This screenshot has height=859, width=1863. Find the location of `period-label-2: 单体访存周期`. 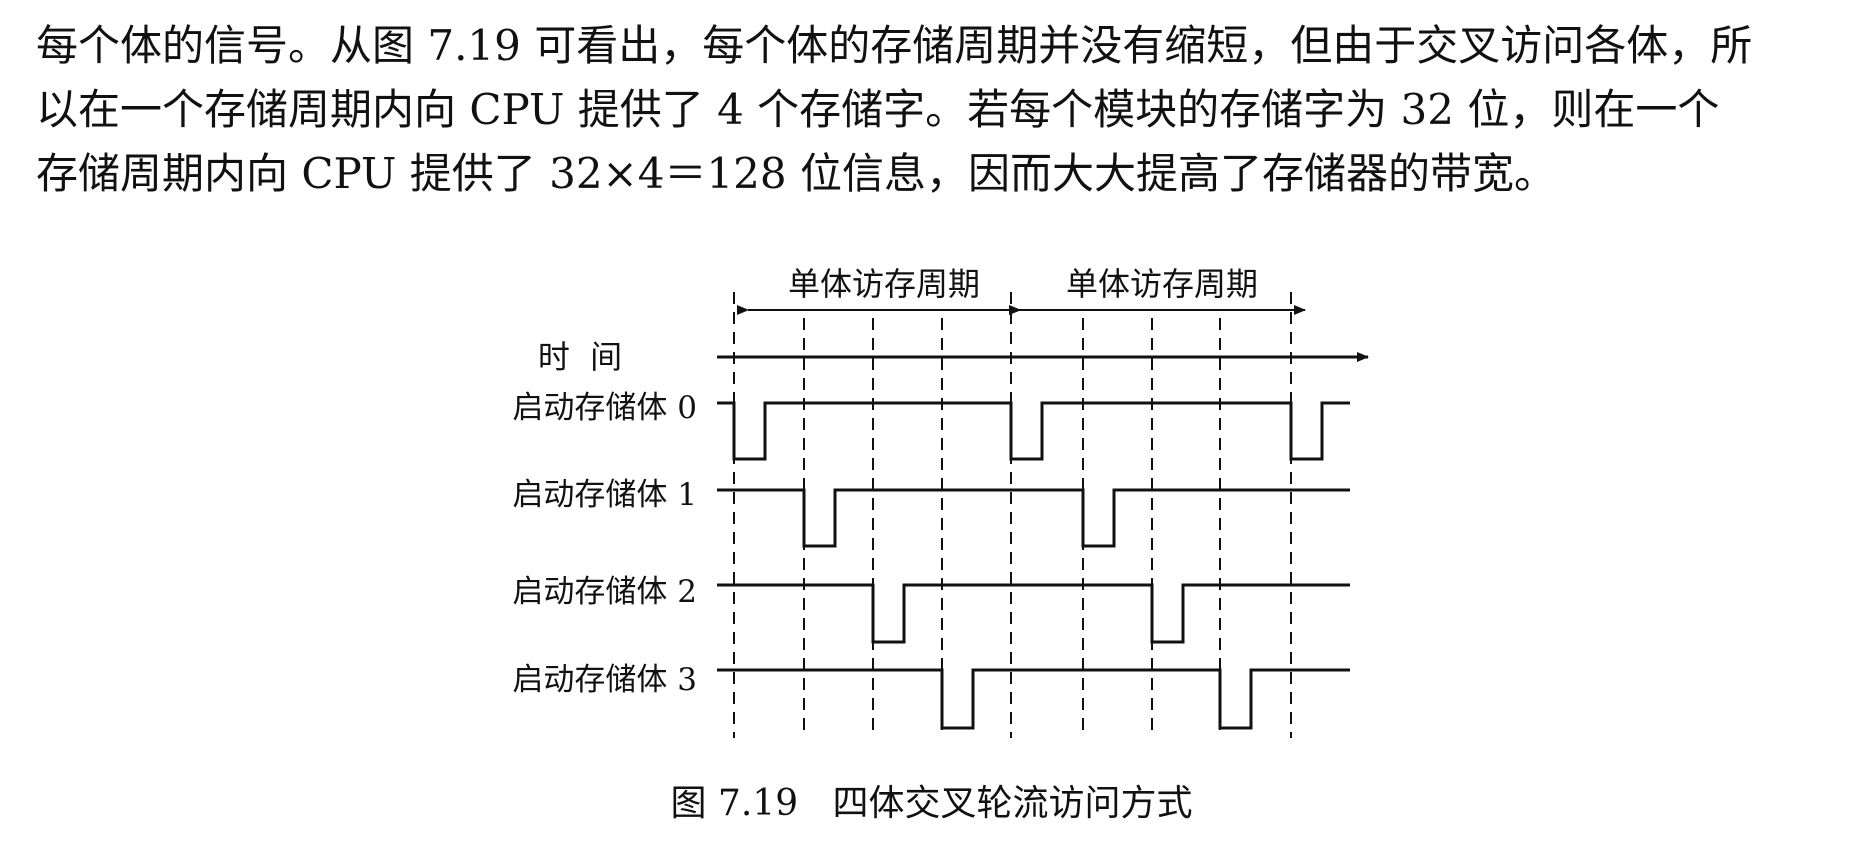

period-label-2: 单体访存周期 is located at coordinates (1162, 284).